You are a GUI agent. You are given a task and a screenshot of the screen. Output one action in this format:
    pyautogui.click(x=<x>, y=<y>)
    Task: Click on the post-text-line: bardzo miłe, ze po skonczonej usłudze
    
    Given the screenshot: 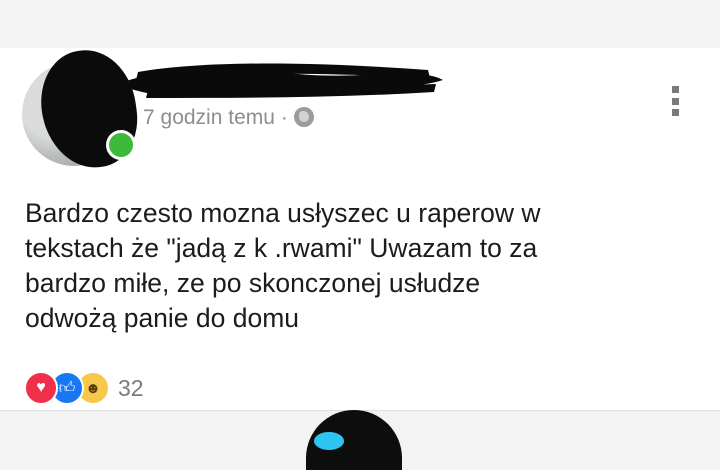 What is the action you would take?
    pyautogui.click(x=253, y=283)
    